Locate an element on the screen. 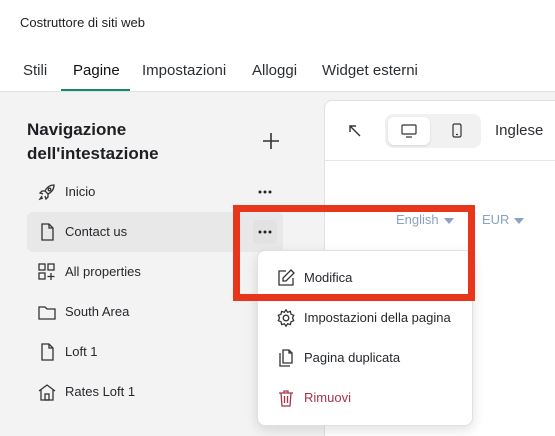  app-title: Costruttore di siti web is located at coordinates (82, 22).